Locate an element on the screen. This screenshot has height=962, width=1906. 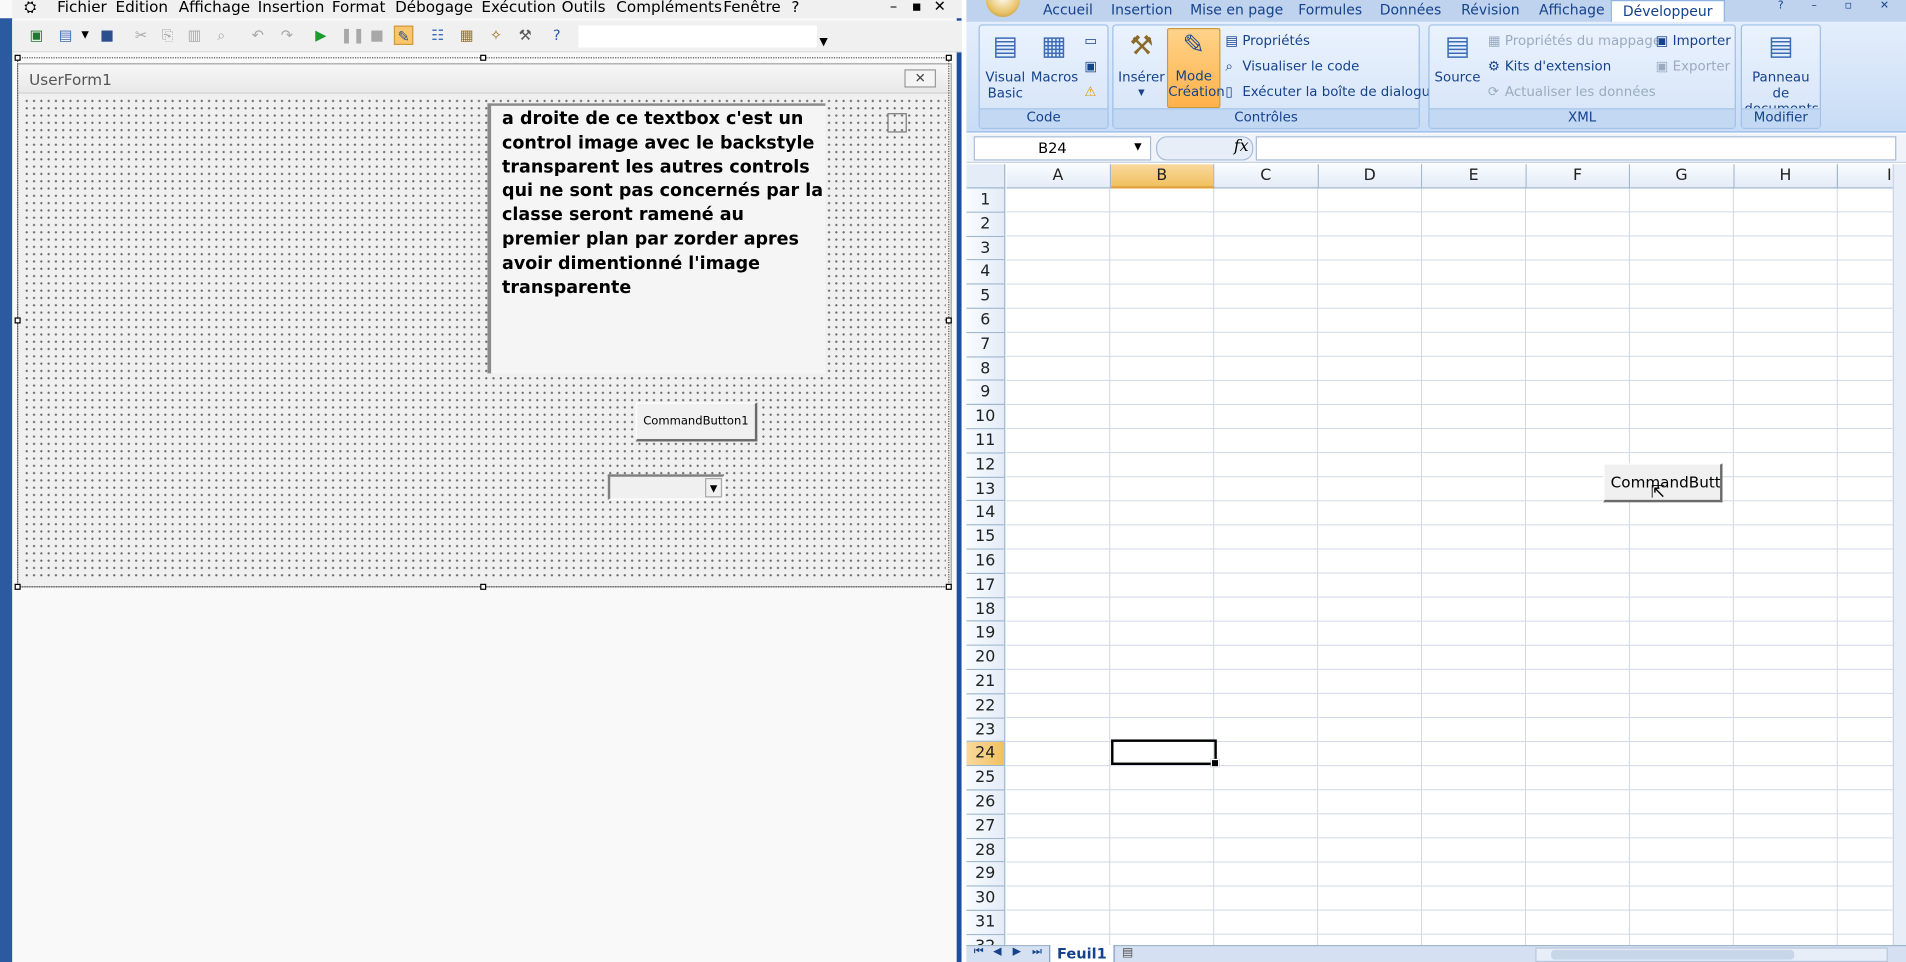
combobox-control: ▼ is located at coordinates (666, 487).